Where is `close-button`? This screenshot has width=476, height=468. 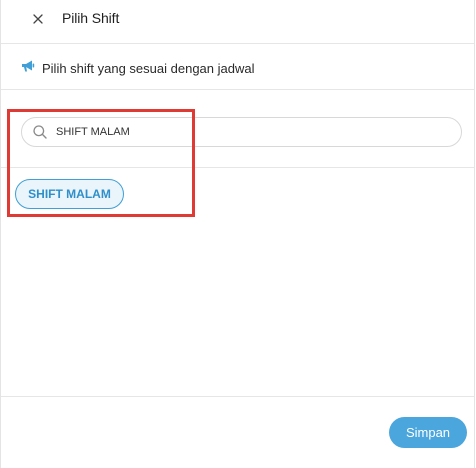 close-button is located at coordinates (38, 19).